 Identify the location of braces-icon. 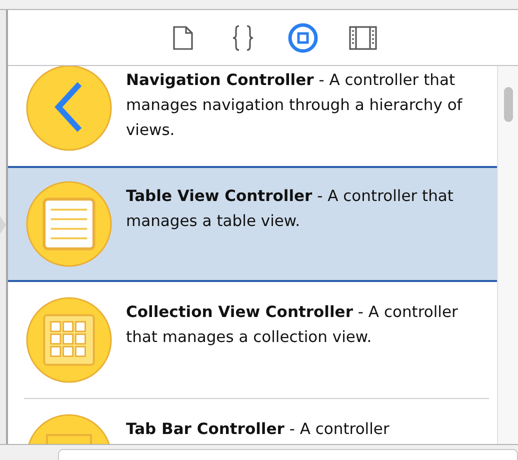
(243, 37).